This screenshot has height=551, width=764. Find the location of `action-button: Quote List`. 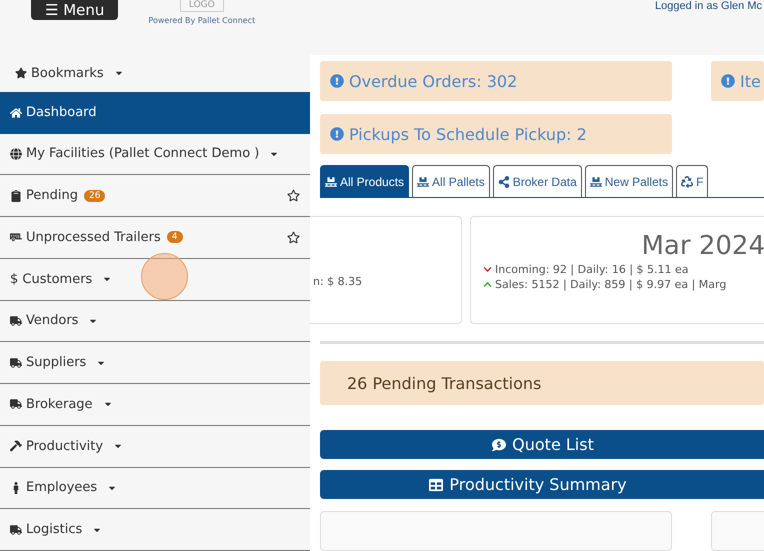

action-button: Quote List is located at coordinates (542, 445).